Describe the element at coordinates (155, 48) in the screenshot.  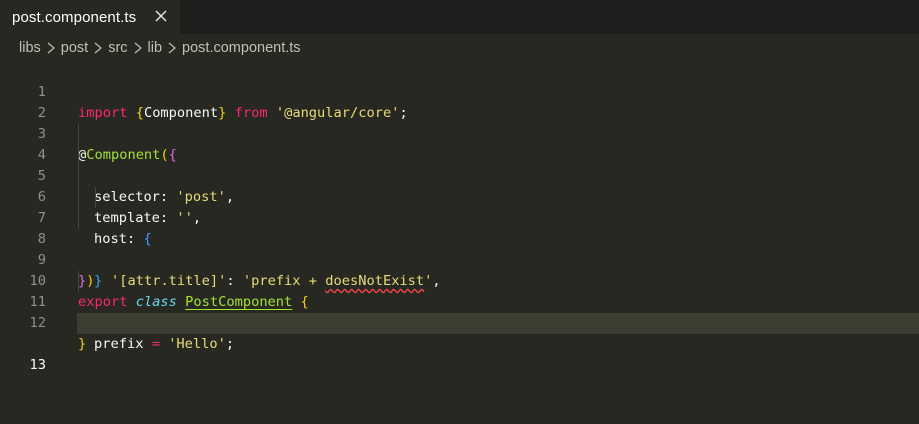
I see `breadcrumb-item-lib: lib` at that location.